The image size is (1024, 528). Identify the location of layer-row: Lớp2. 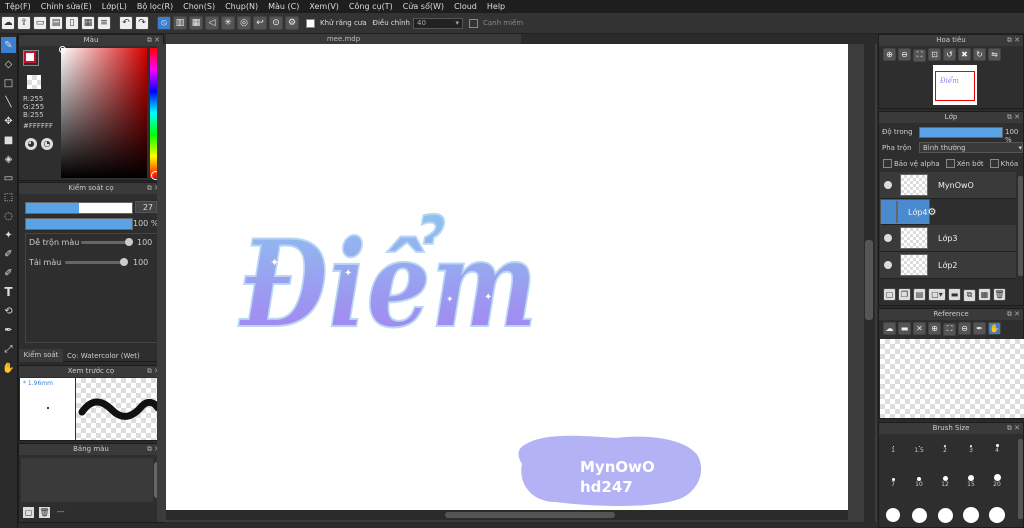
(948, 265).